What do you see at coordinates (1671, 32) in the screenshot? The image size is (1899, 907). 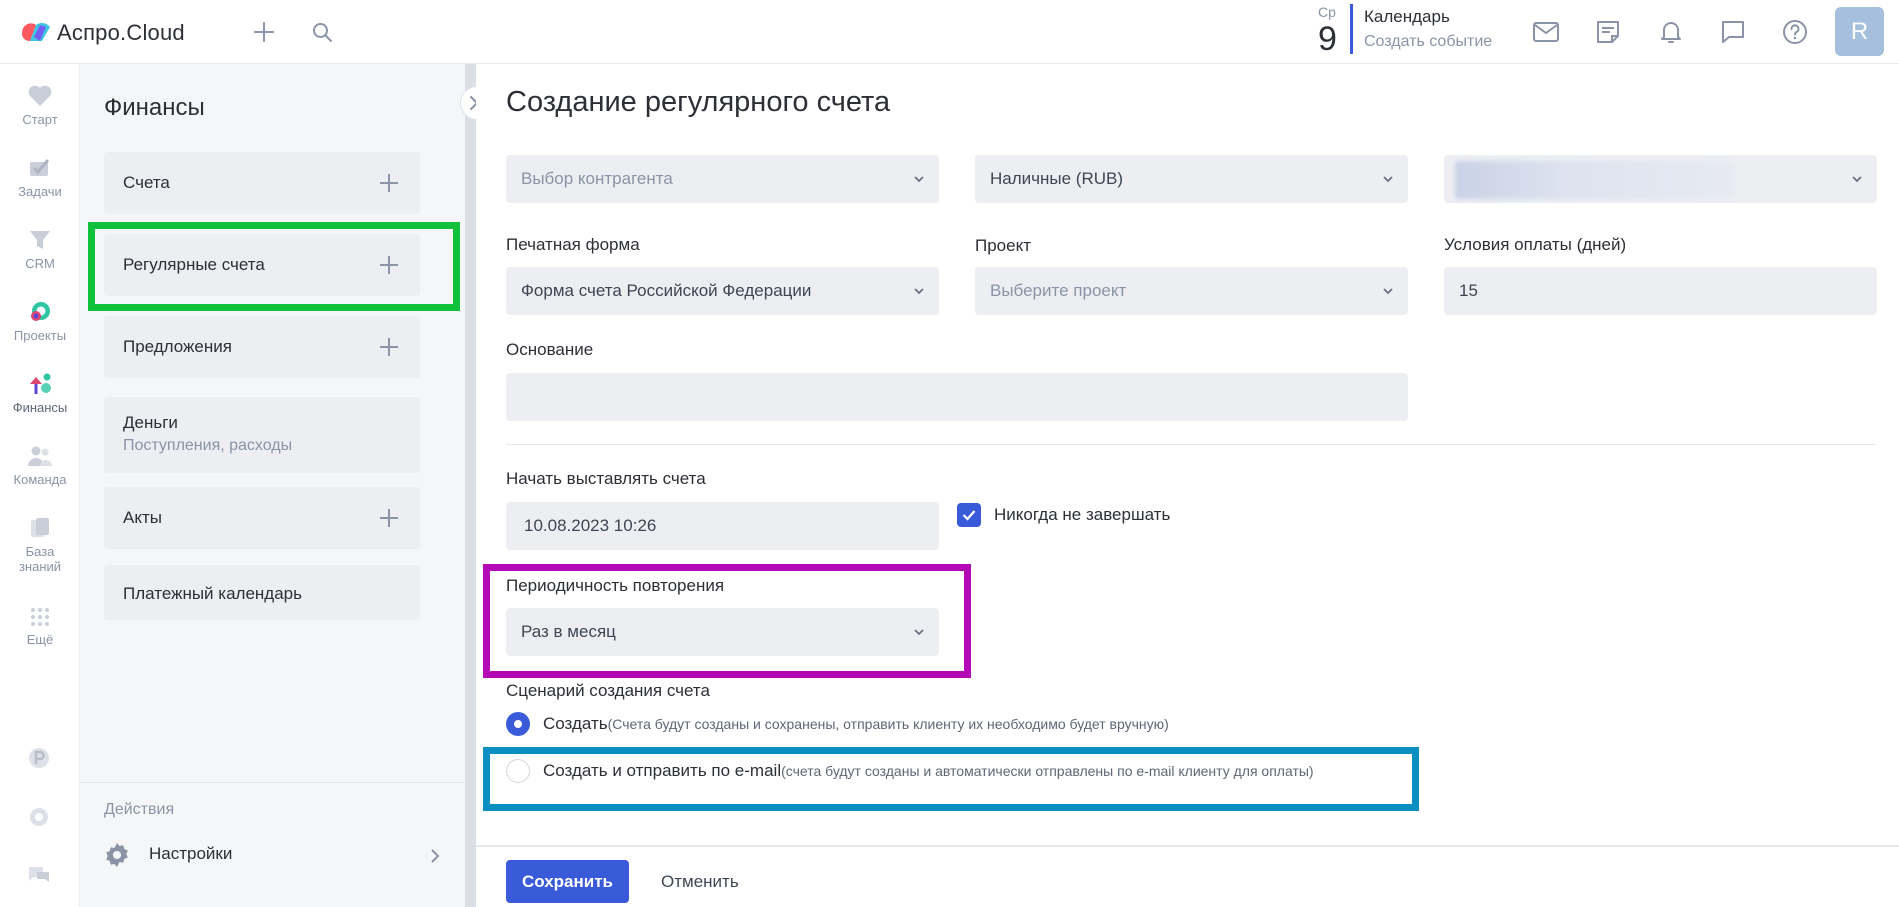 I see `bell-icon` at bounding box center [1671, 32].